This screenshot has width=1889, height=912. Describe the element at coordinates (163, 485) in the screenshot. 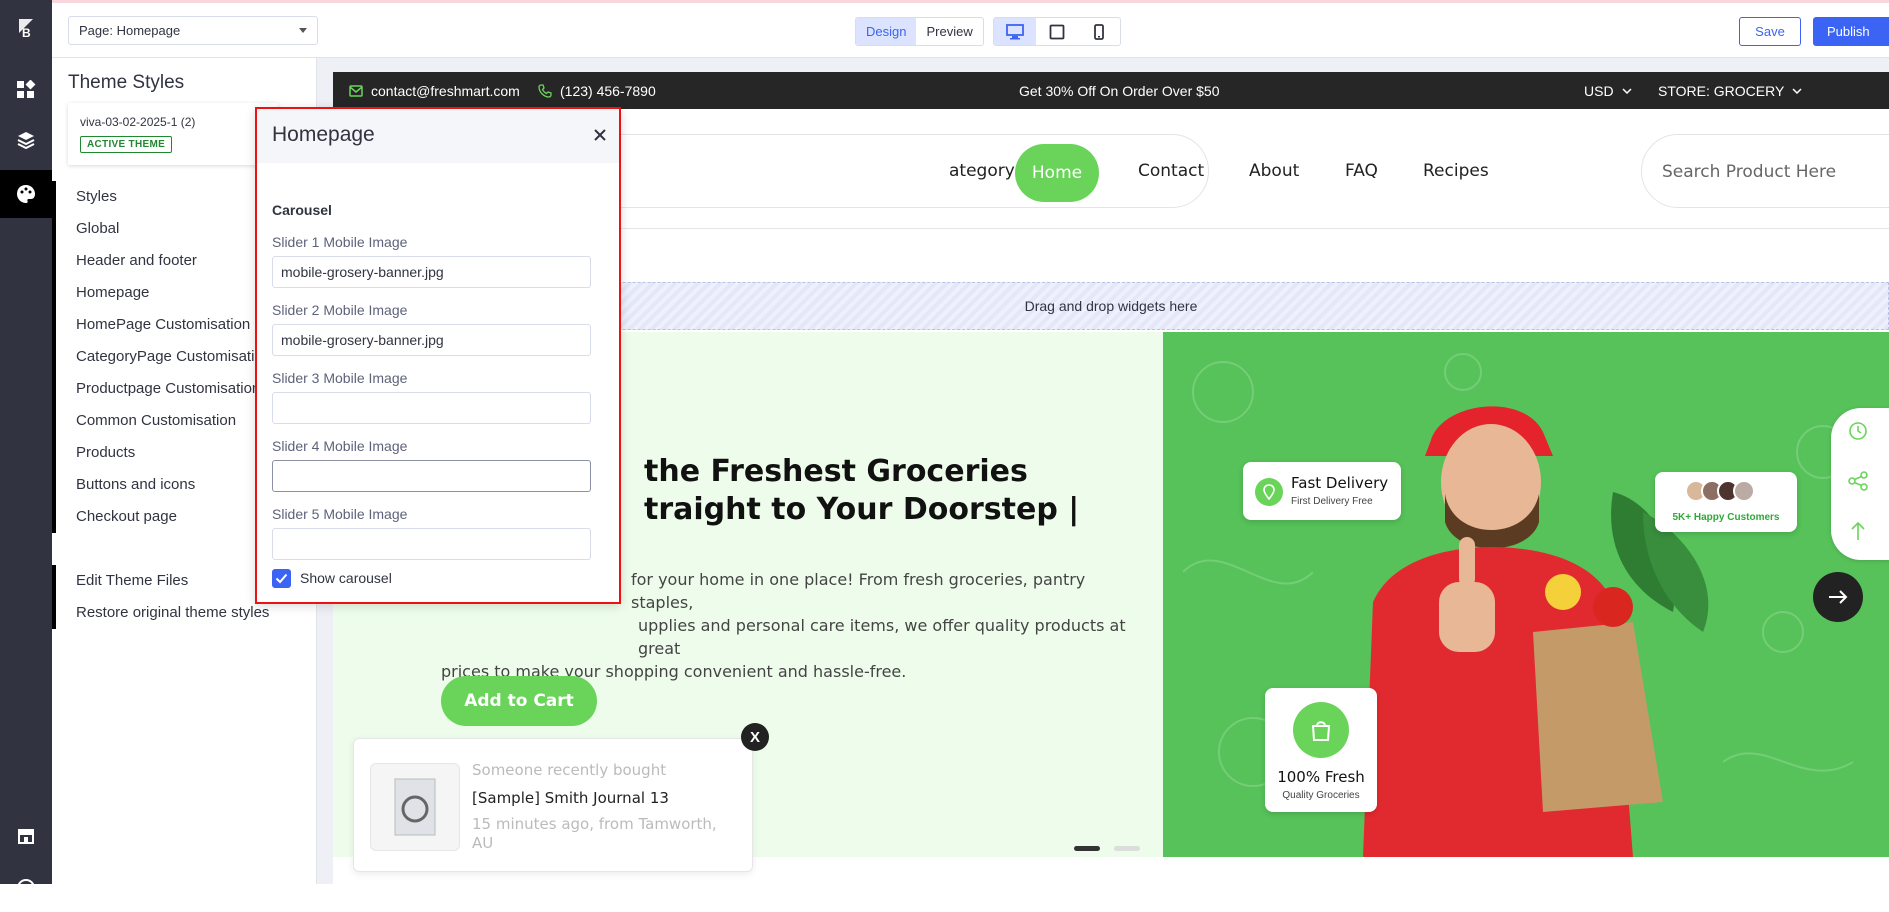

I see `menu-item-buttons-icons: Buttons and icons` at that location.